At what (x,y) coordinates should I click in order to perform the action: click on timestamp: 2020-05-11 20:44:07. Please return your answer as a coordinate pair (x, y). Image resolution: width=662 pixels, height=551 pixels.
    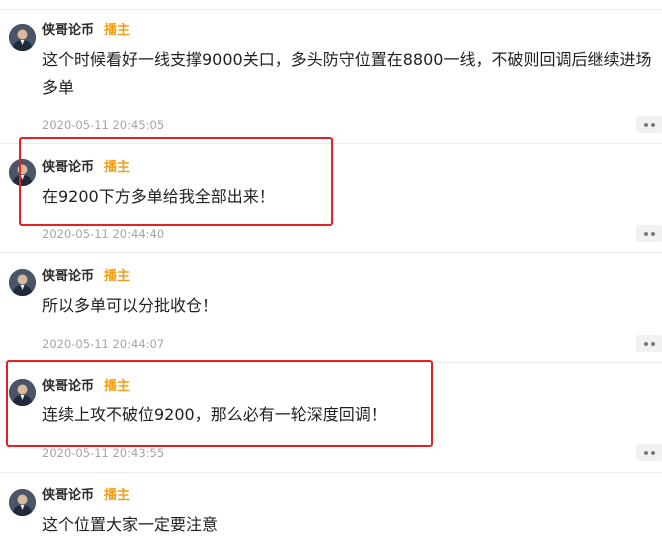
    Looking at the image, I should click on (103, 344).